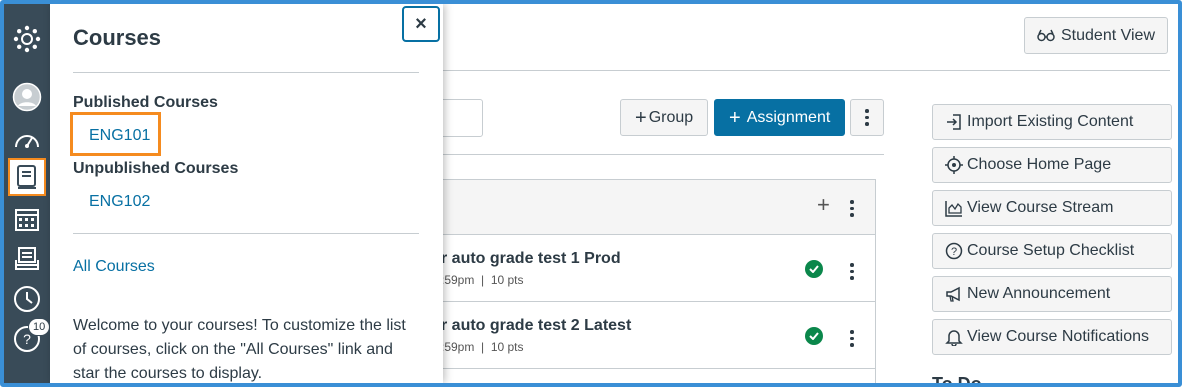 The image size is (1182, 387). What do you see at coordinates (653, 268) in the screenshot?
I see `assignment-row: r auto grade test 1 Prod :59pm | 10 pts` at bounding box center [653, 268].